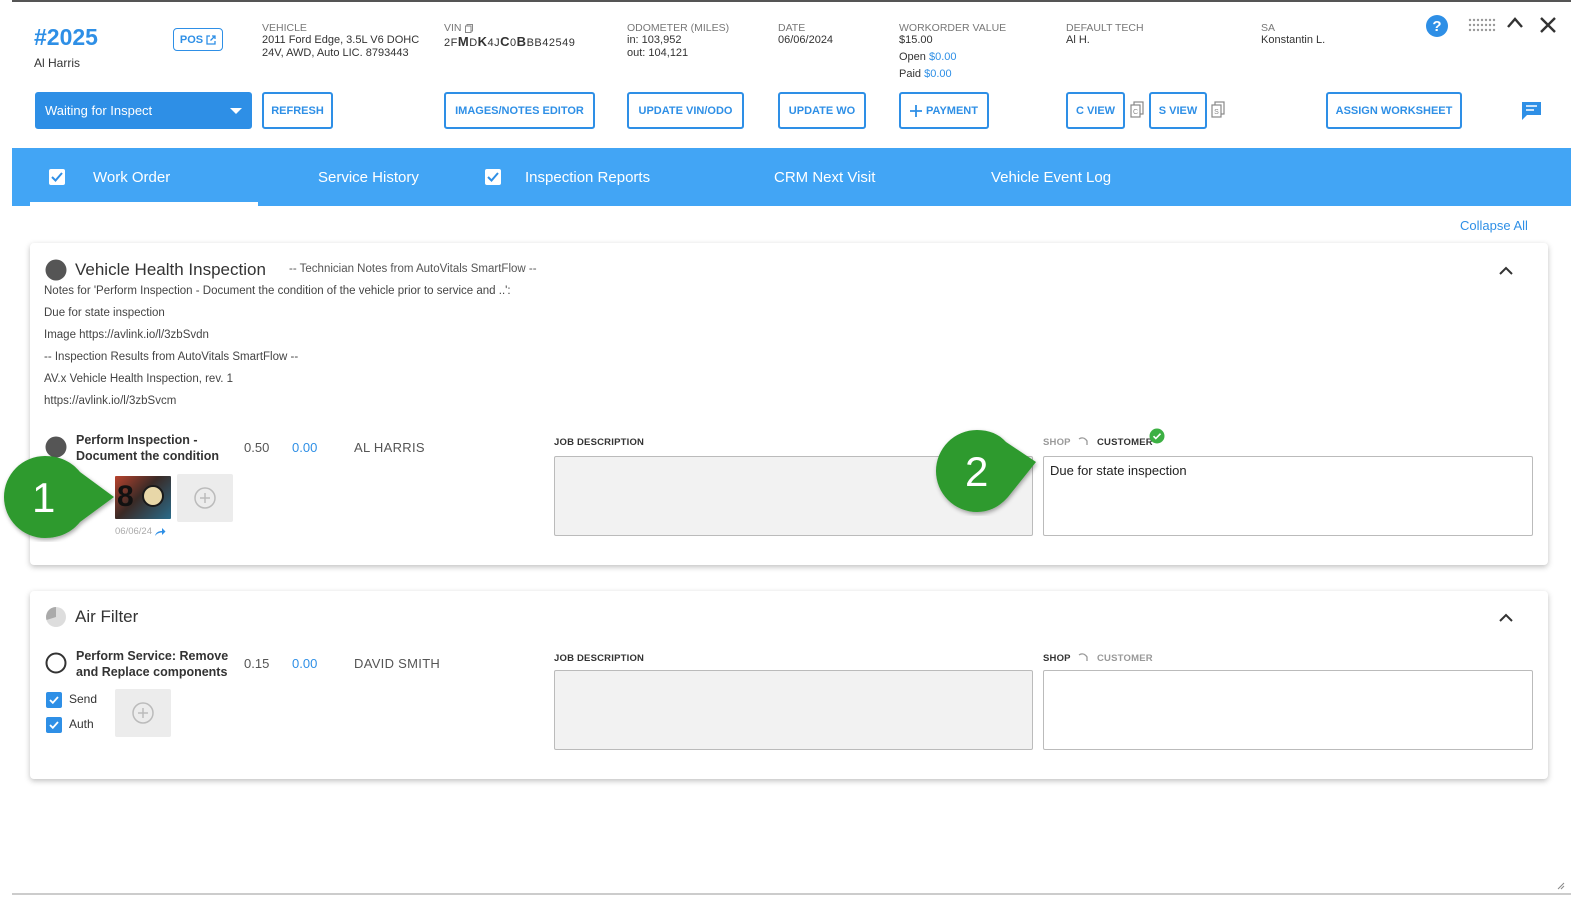 The height and width of the screenshot is (901, 1571). What do you see at coordinates (1482, 25) in the screenshot?
I see `apps-grid-icon` at bounding box center [1482, 25].